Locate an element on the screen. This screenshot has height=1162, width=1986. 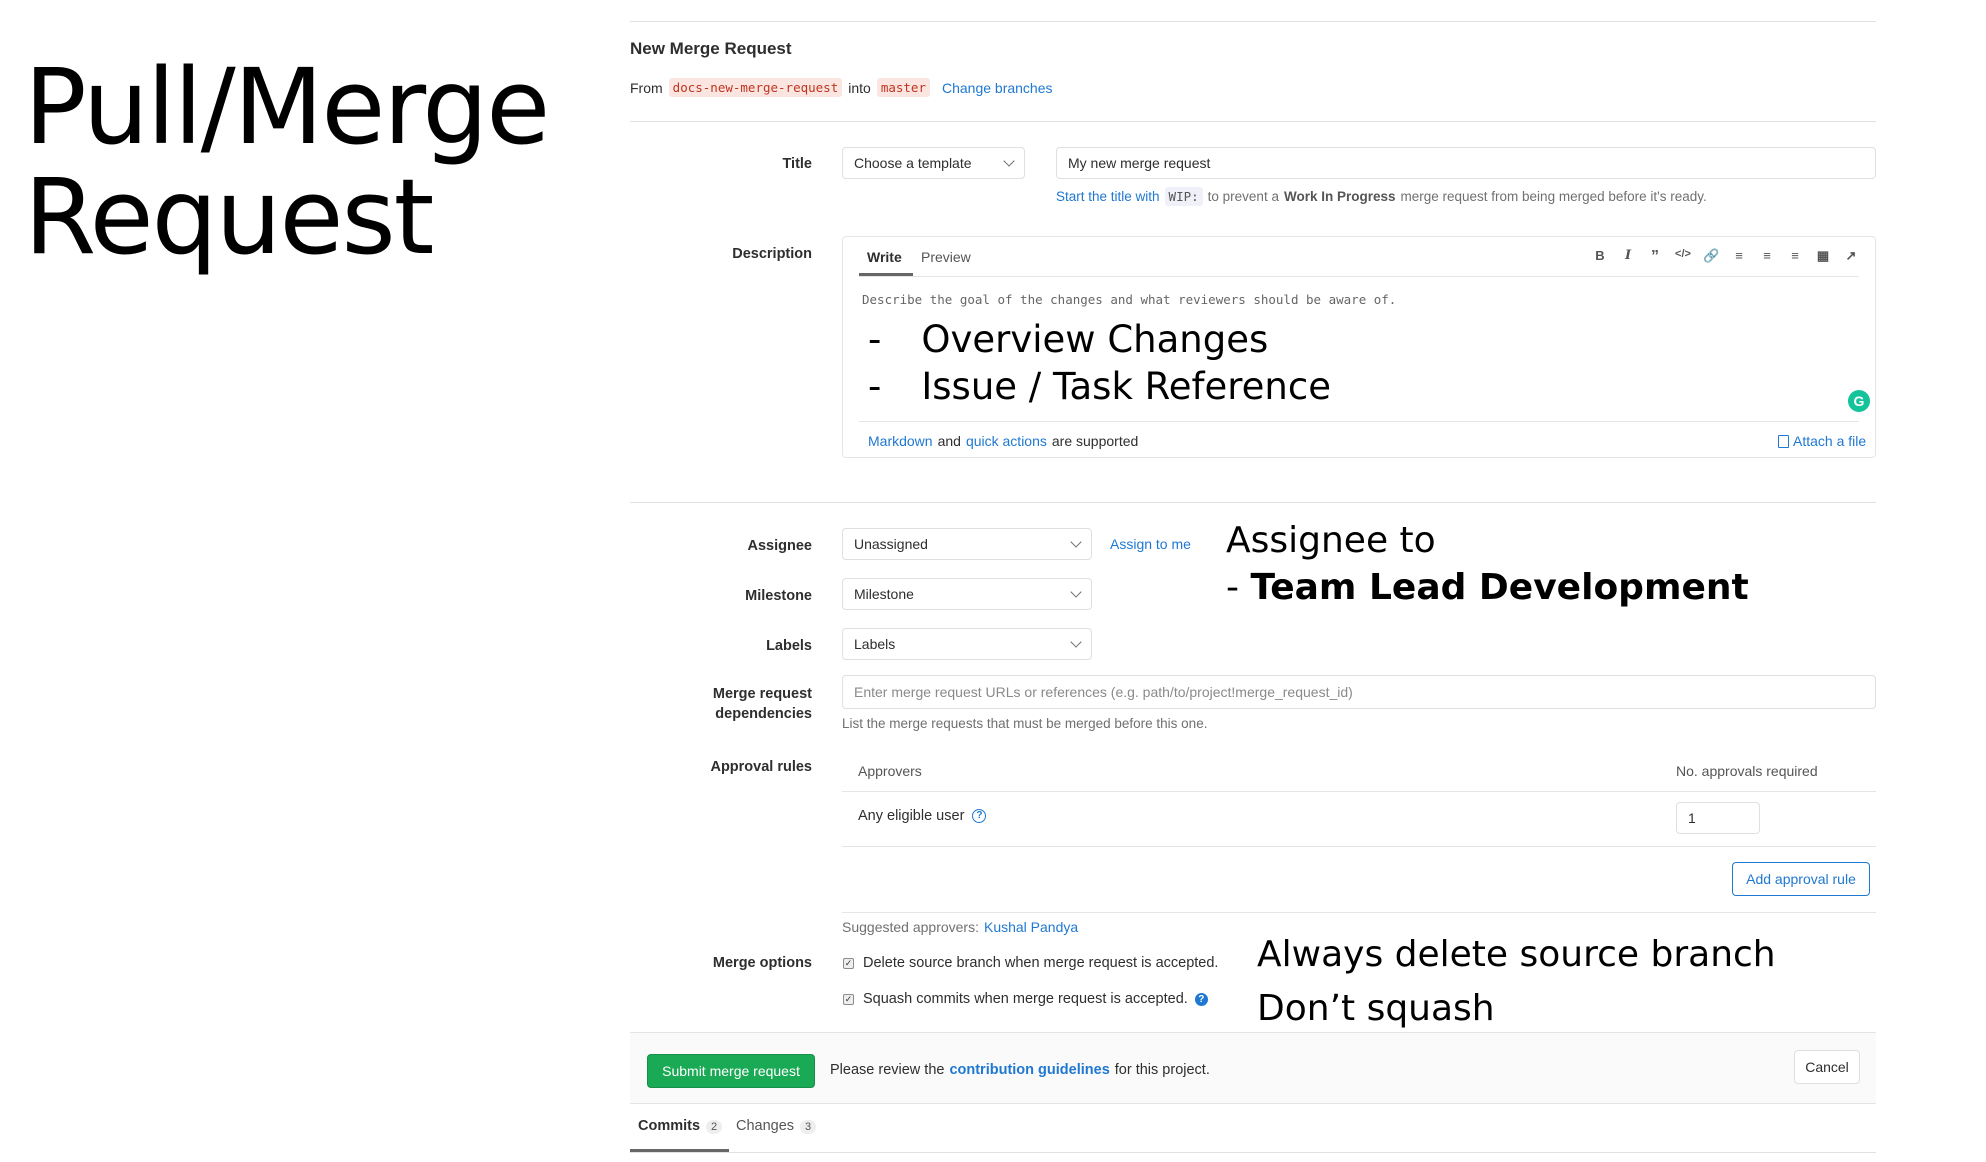
fullscreen-icon: ↗ is located at coordinates (1851, 256).